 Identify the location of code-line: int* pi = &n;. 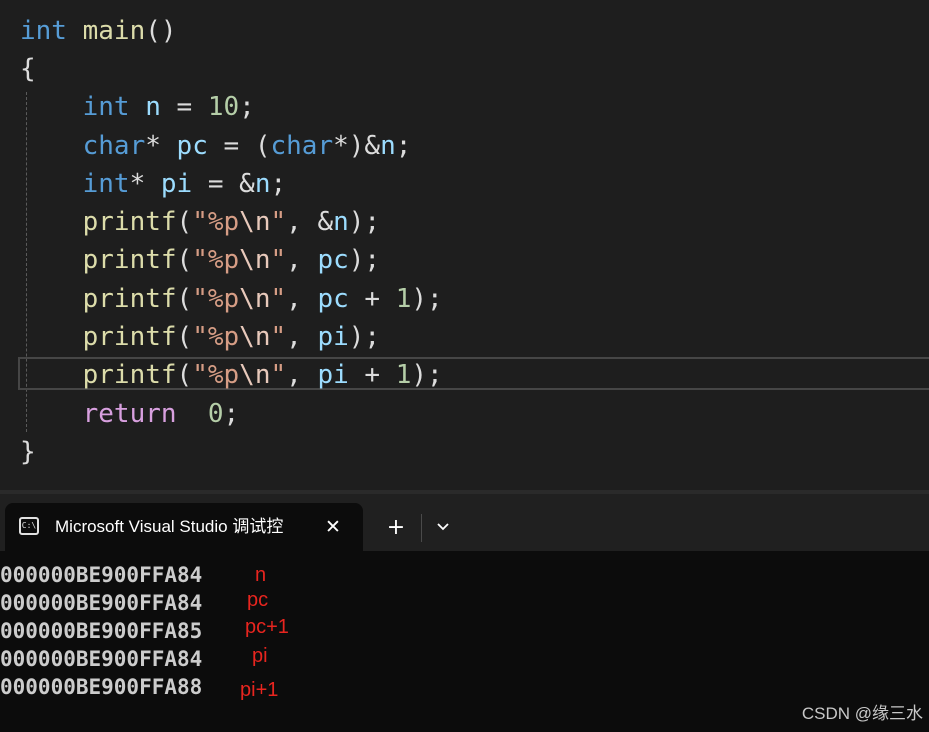
(153, 184).